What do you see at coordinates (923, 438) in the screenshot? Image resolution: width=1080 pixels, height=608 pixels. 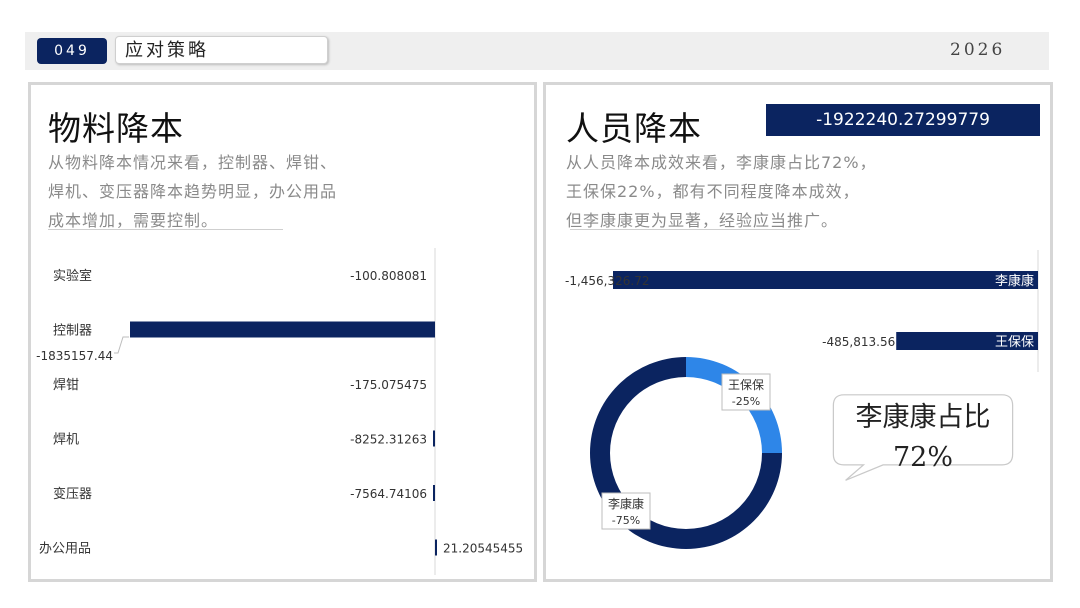 I see `callout-text: 李康康占比 72%` at bounding box center [923, 438].